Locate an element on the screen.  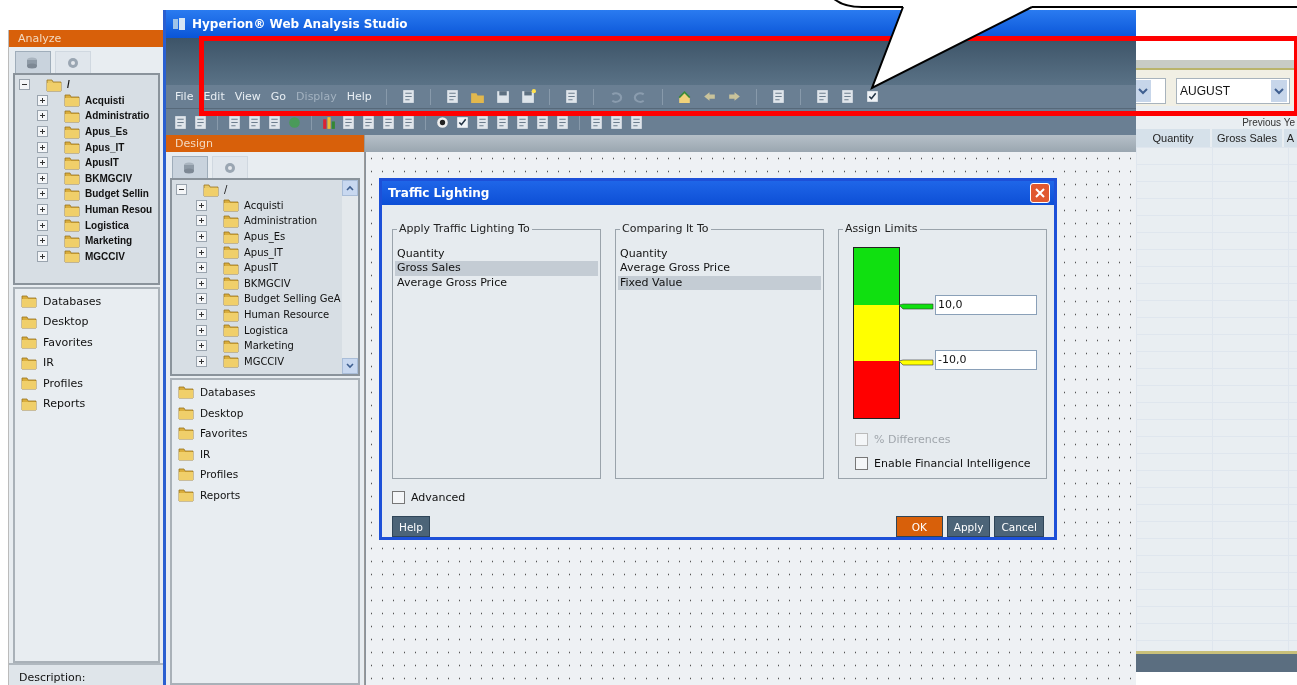
month-dropdown: AUGUST is located at coordinates (1233, 91).